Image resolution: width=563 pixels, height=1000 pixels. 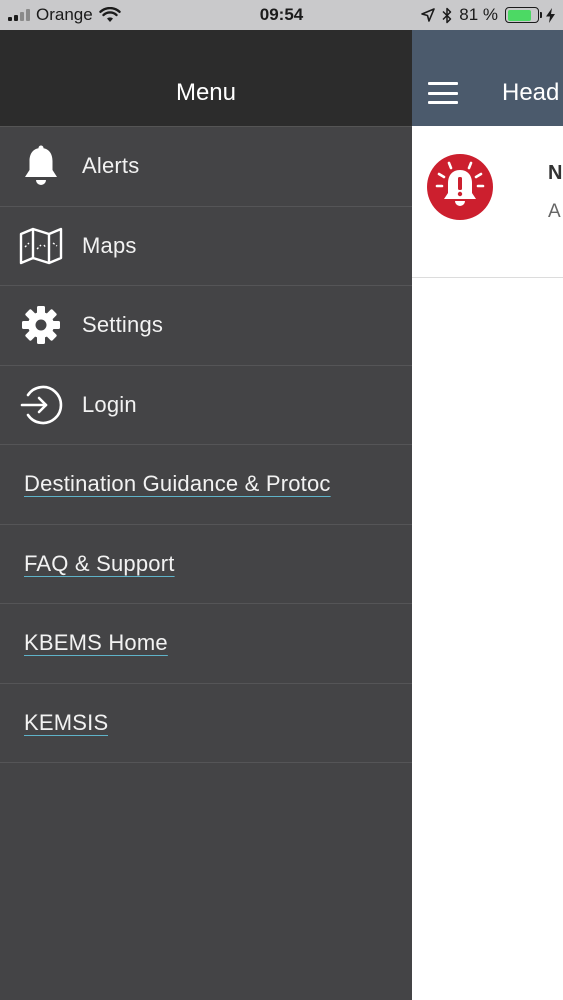 I want to click on link-kbems-home: KBEMS Home, so click(x=206, y=644).